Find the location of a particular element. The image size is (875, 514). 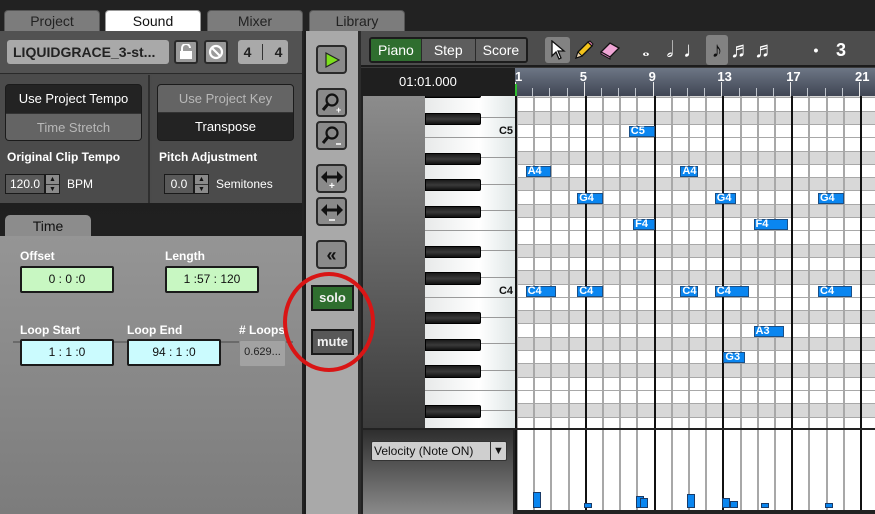

loop-end-field: 94 : 1 :0 is located at coordinates (174, 352).